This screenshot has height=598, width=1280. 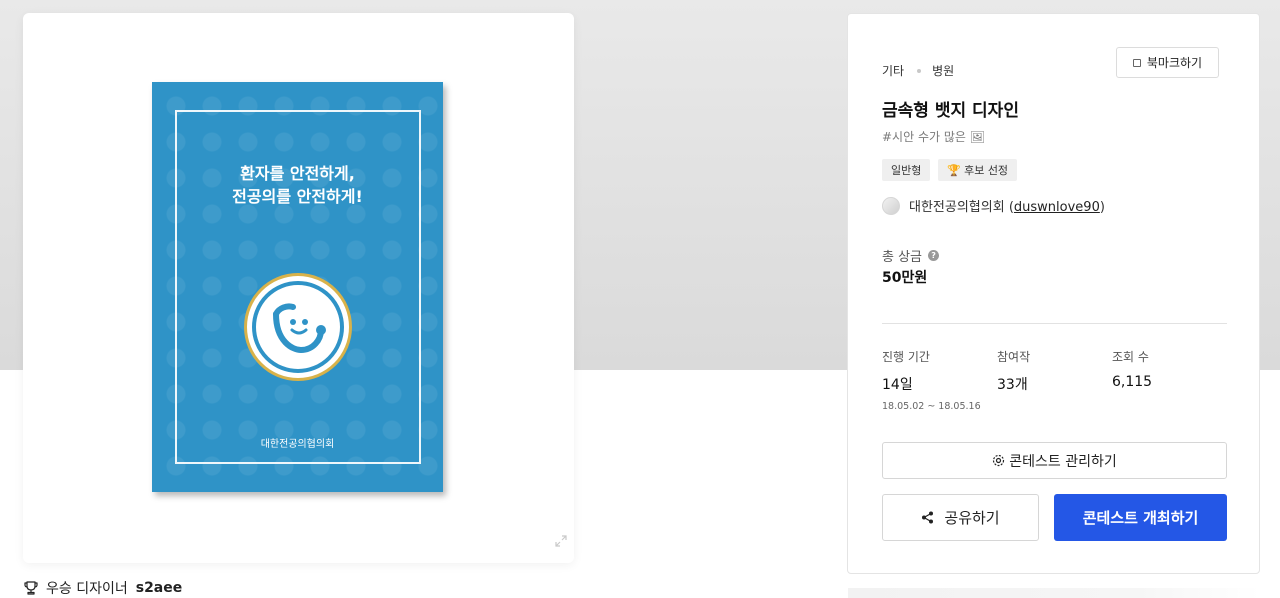 I want to click on breadcrumb-separator, so click(x=919, y=70).